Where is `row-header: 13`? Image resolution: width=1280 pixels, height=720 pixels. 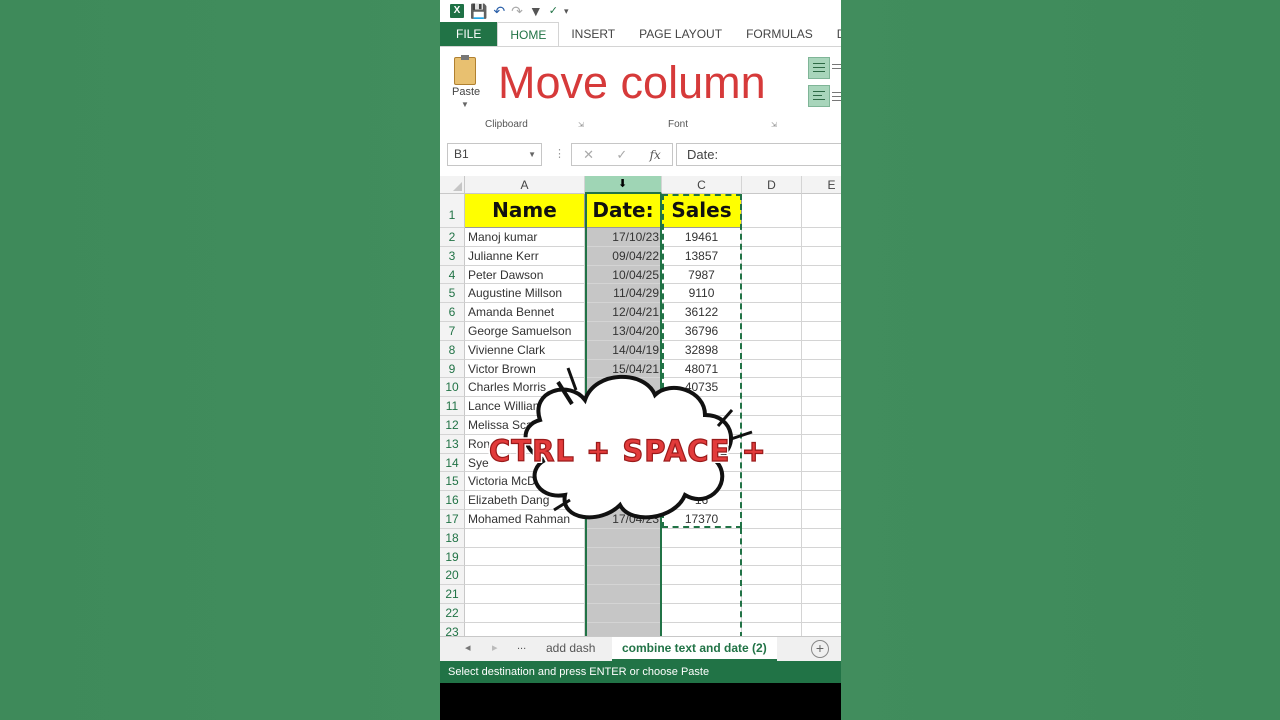
row-header: 13 is located at coordinates (452, 444).